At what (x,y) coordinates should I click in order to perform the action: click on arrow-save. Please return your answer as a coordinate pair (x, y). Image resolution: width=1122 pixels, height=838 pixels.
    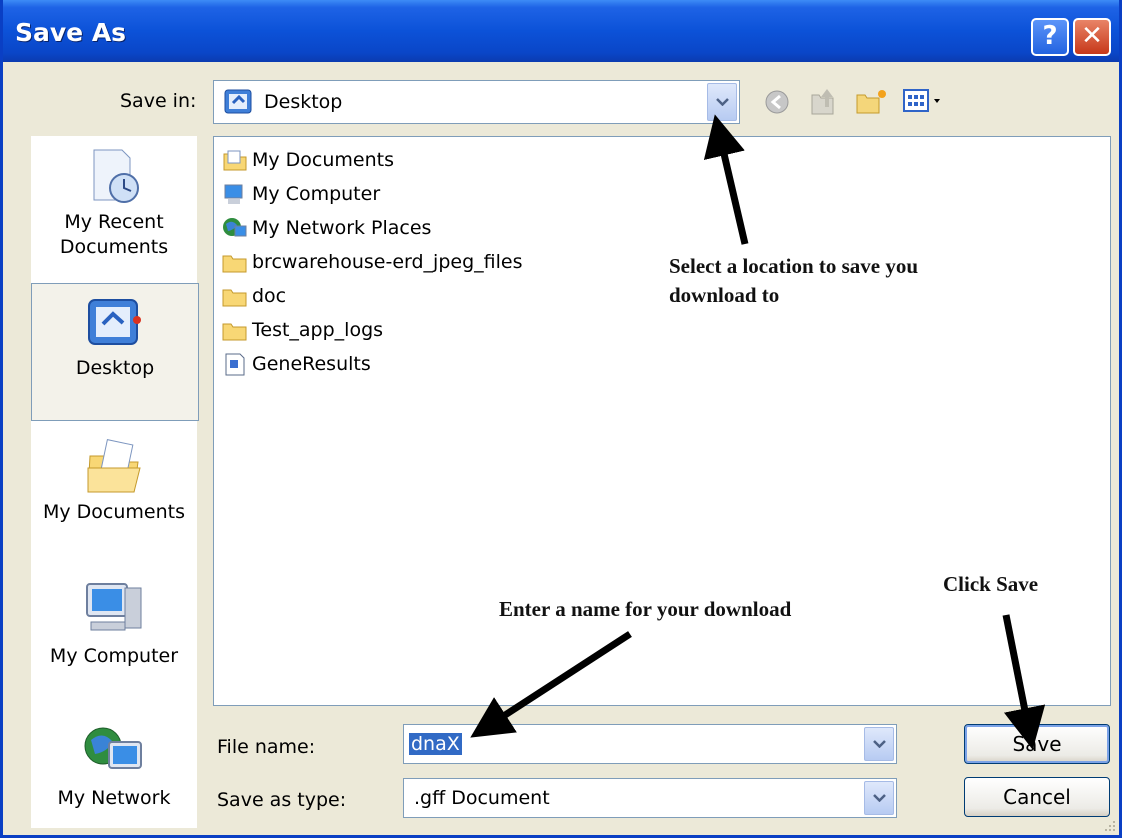
    Looking at the image, I should click on (1024, 682).